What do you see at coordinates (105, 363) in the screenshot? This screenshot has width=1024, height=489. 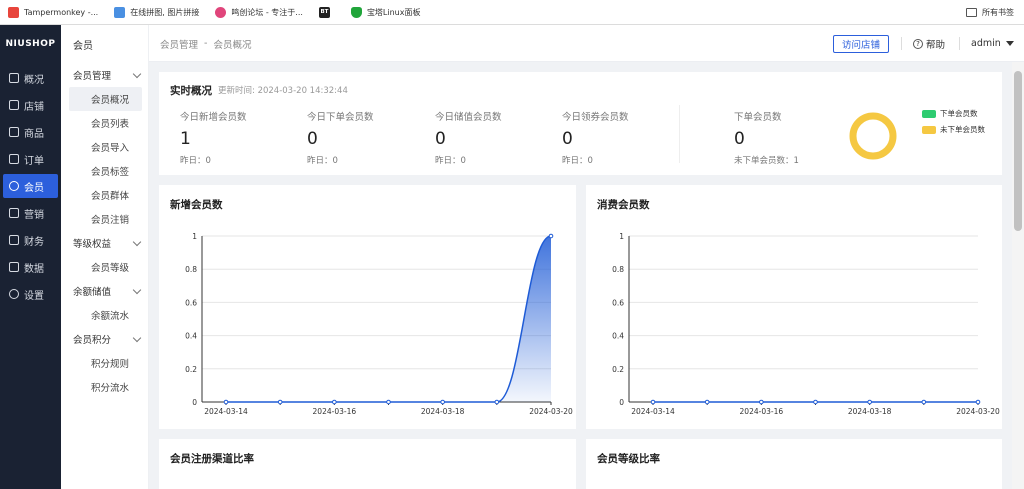 I see `submenu-item-points-rules: 积分规则` at bounding box center [105, 363].